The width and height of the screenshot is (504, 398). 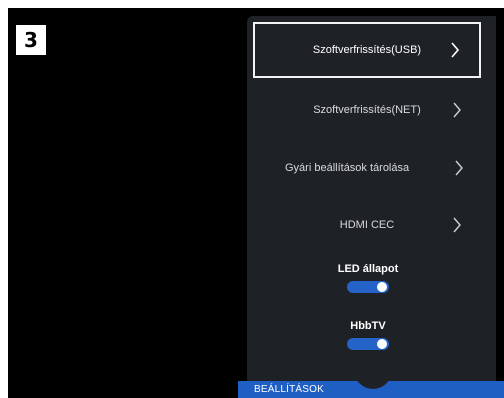 What do you see at coordinates (31, 40) in the screenshot?
I see `step-number-badge: 3` at bounding box center [31, 40].